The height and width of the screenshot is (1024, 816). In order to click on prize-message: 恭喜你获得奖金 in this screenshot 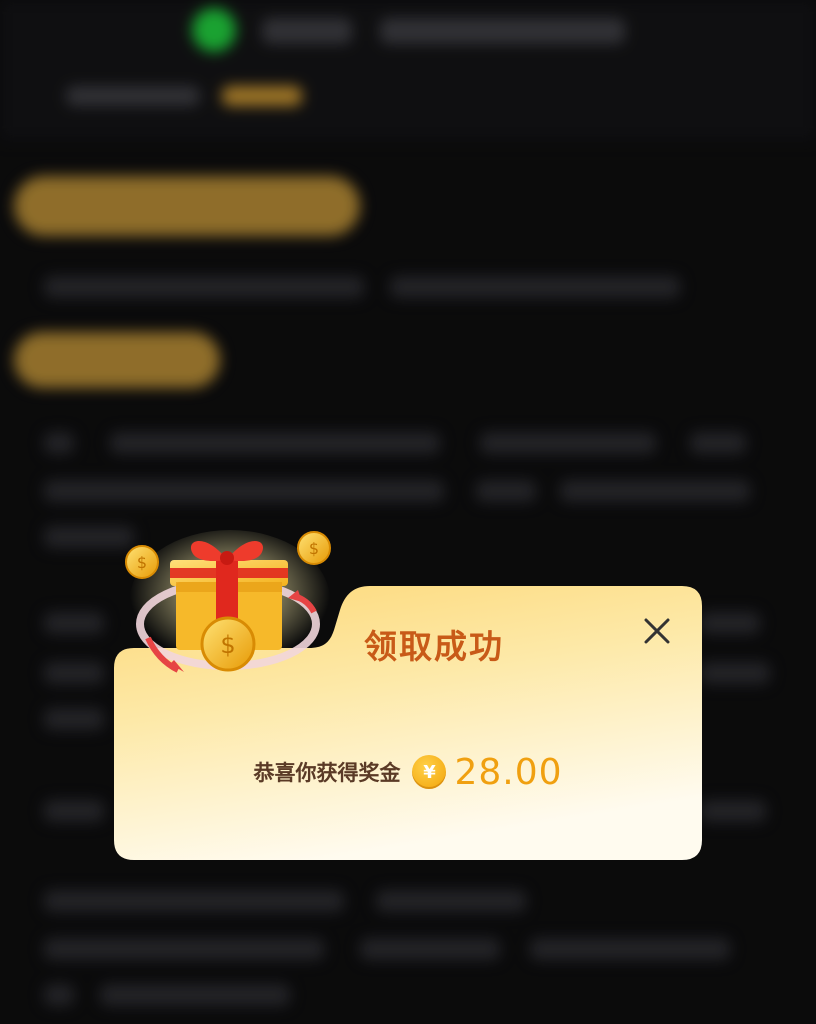, I will do `click(327, 773)`.